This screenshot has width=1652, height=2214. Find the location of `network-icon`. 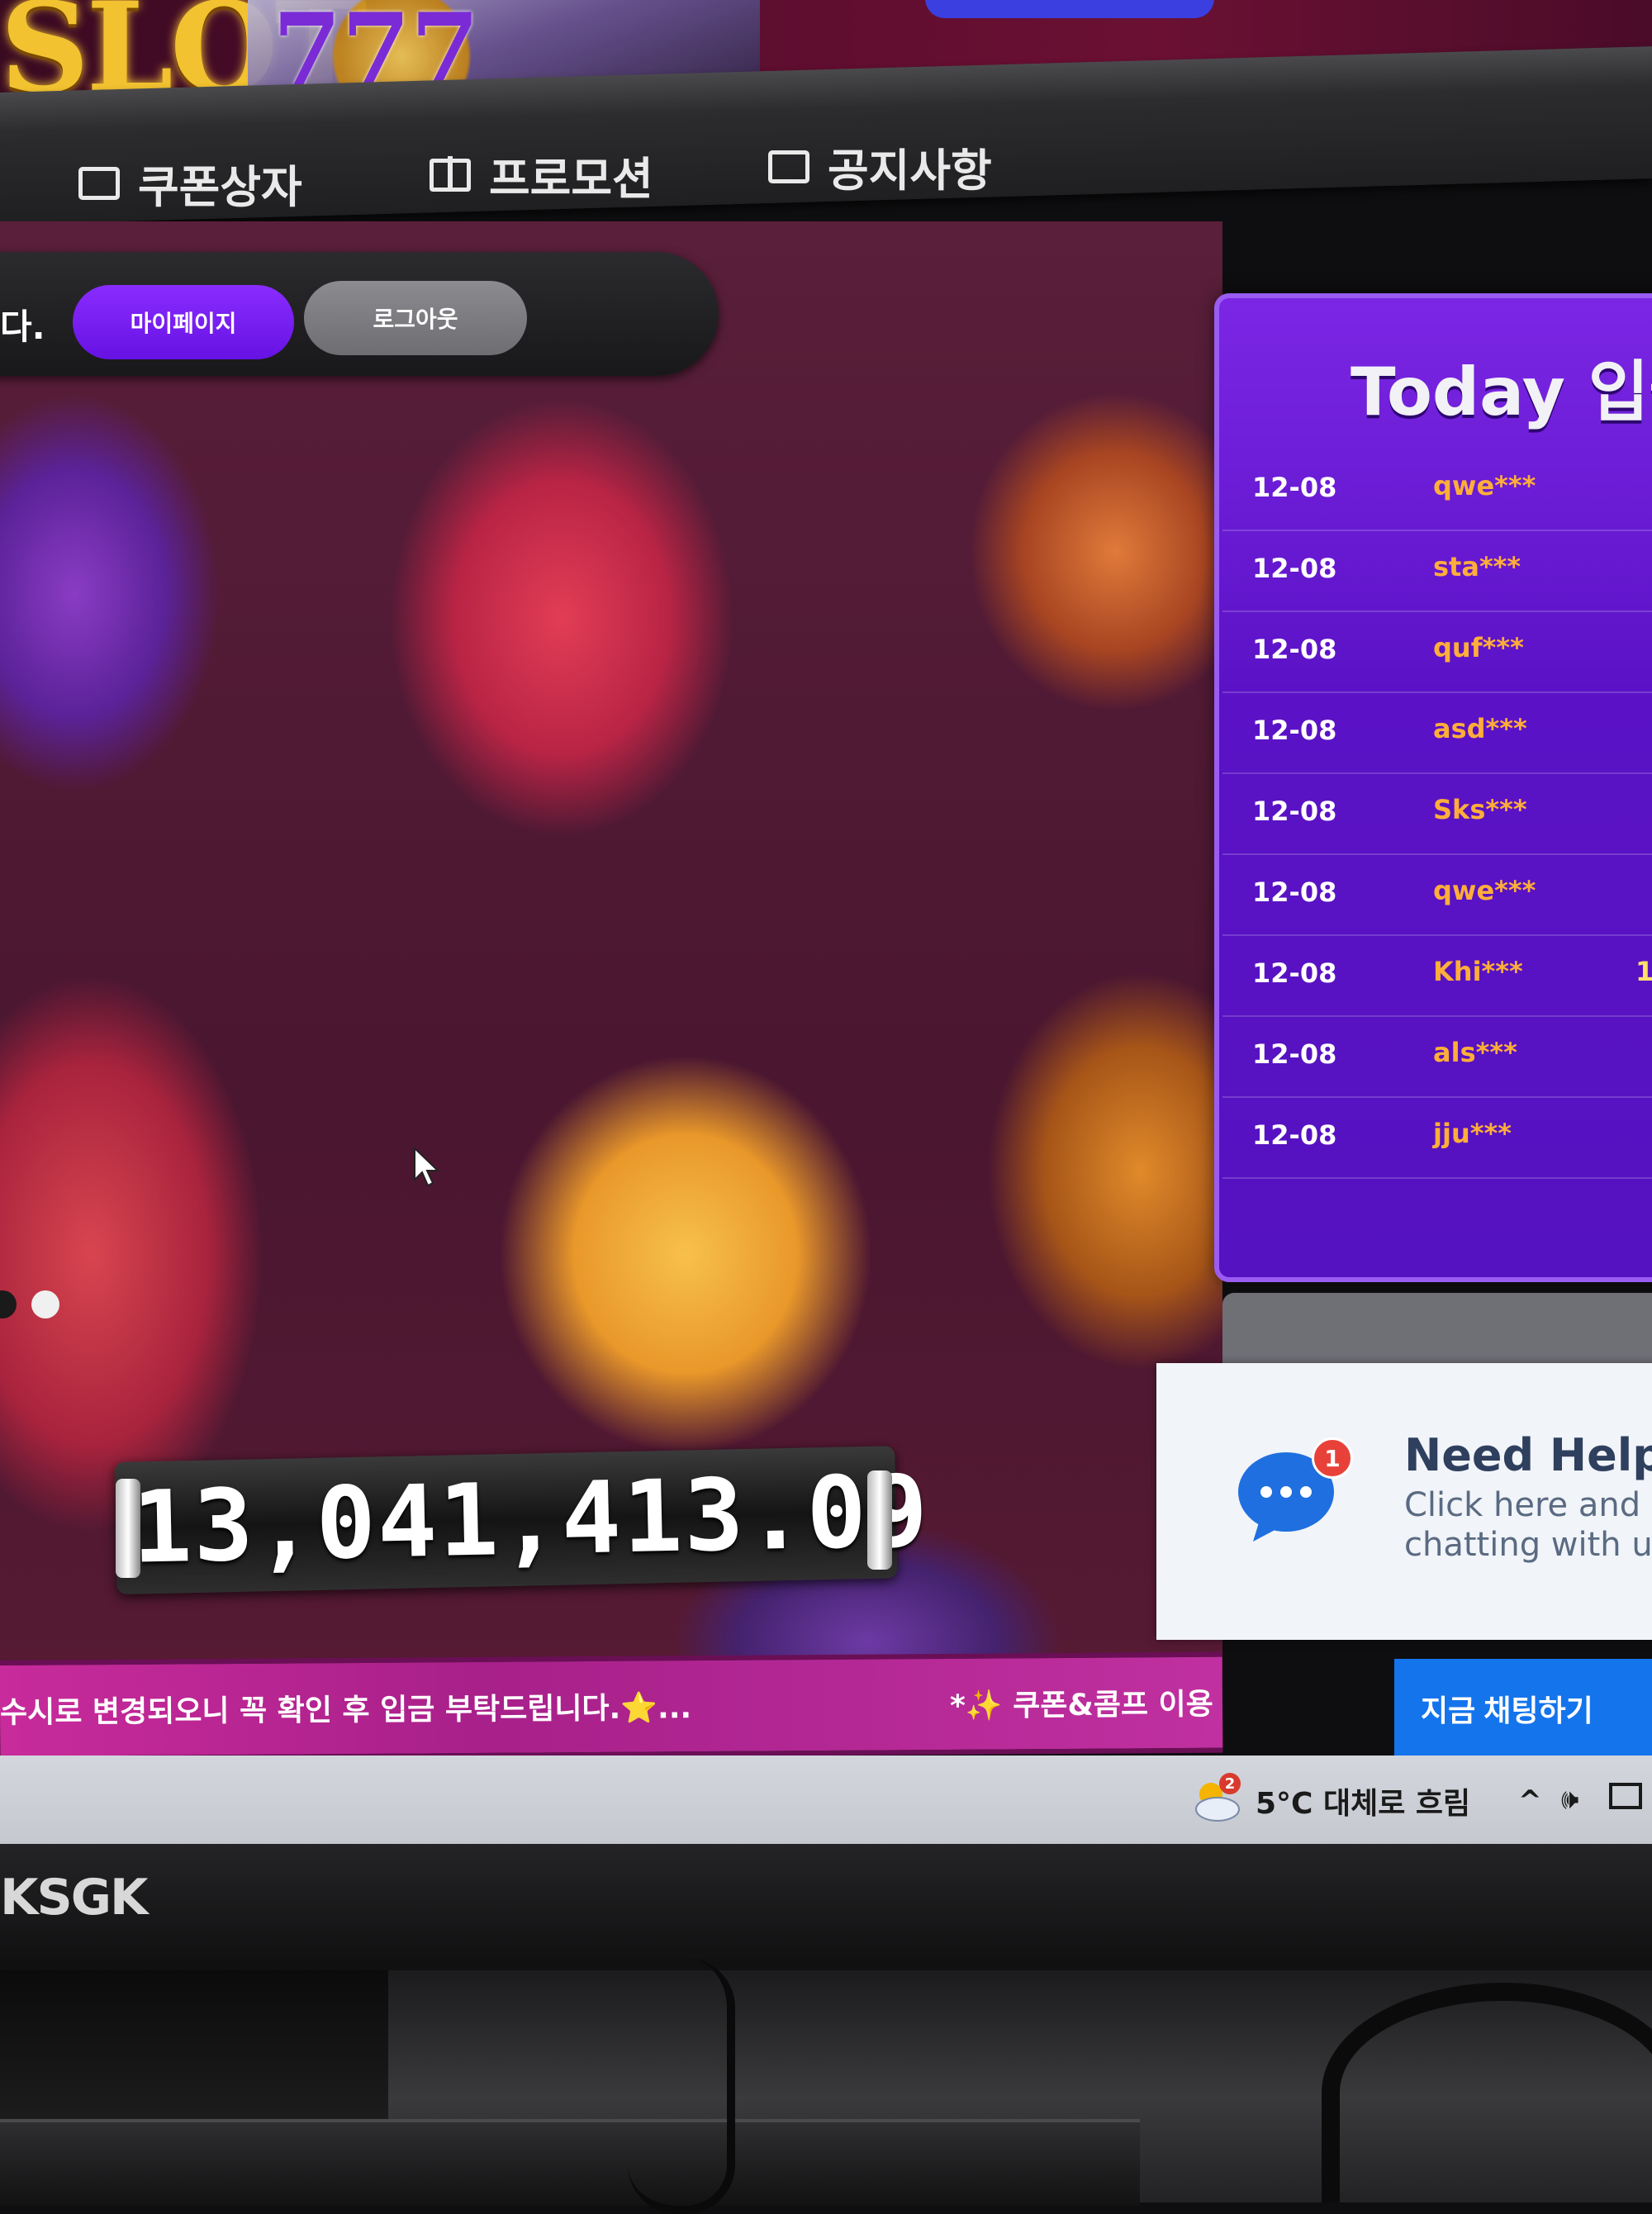

network-icon is located at coordinates (1625, 1796).